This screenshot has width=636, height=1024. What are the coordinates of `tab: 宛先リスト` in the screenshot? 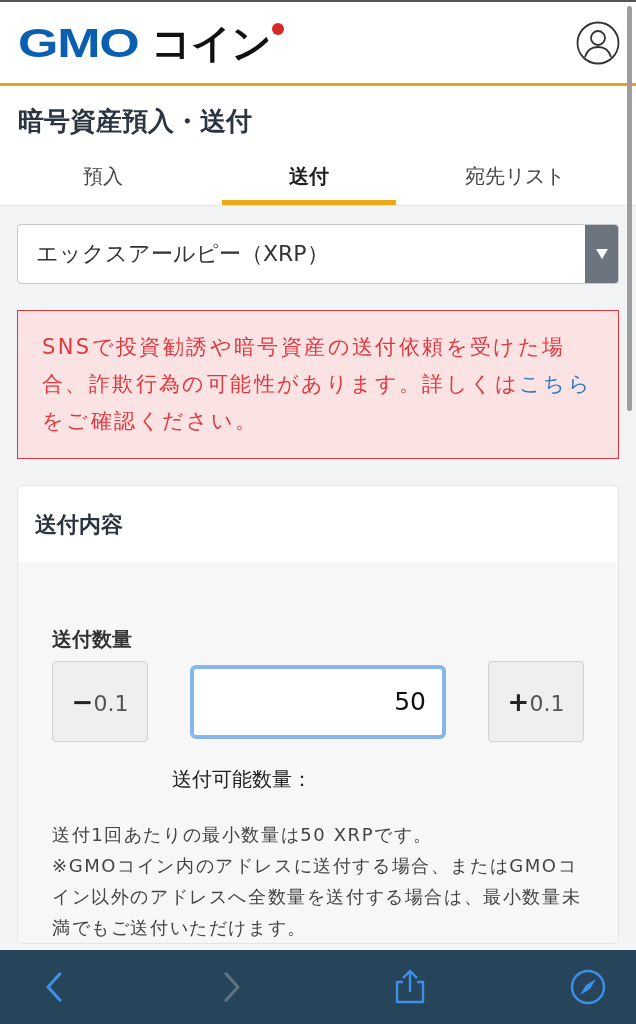 It's located at (515, 180).